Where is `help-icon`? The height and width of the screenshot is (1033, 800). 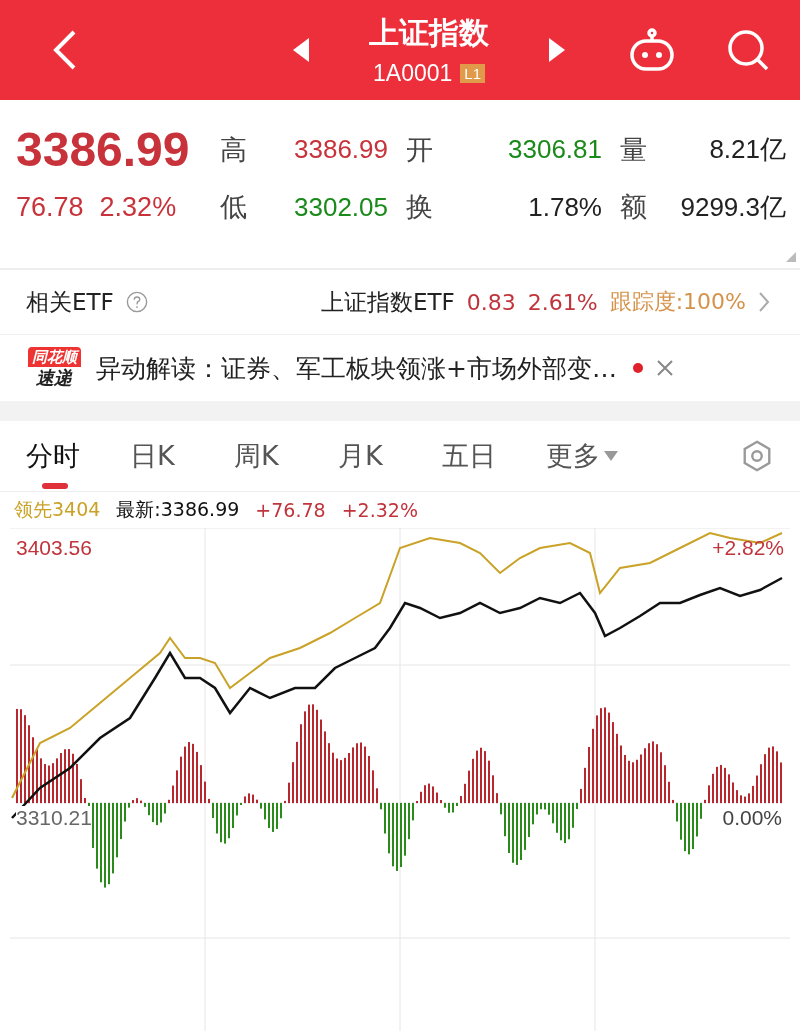 help-icon is located at coordinates (136, 302).